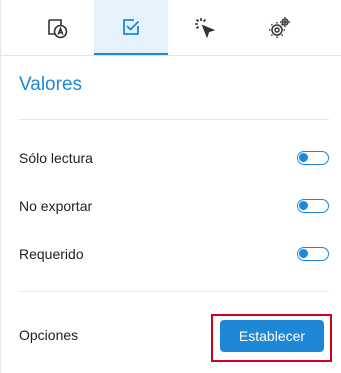 The width and height of the screenshot is (341, 373). I want to click on tab-text-field, so click(57, 27).